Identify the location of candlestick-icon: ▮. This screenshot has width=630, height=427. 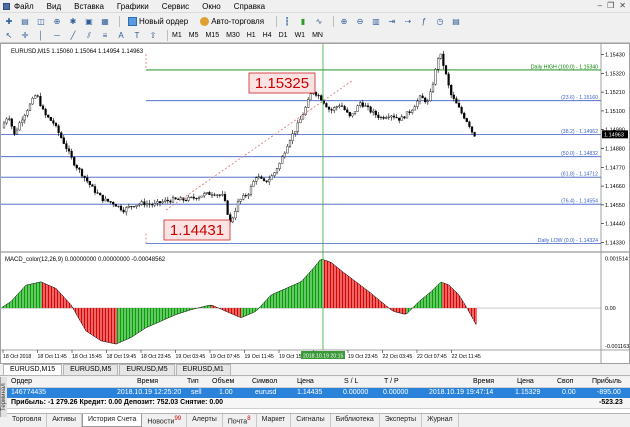
(303, 21).